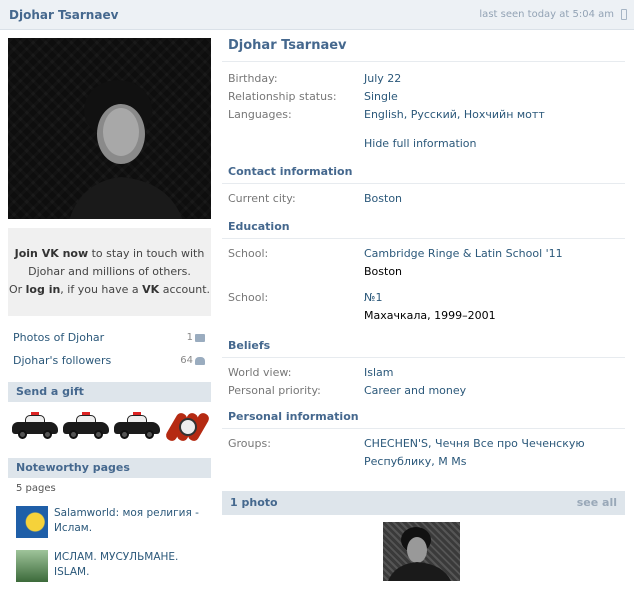  What do you see at coordinates (423, 229) in the screenshot?
I see `education-header: Education` at bounding box center [423, 229].